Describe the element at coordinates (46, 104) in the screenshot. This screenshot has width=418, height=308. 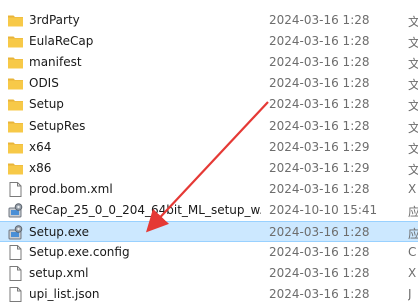
I see `file-name: Setup` at that location.